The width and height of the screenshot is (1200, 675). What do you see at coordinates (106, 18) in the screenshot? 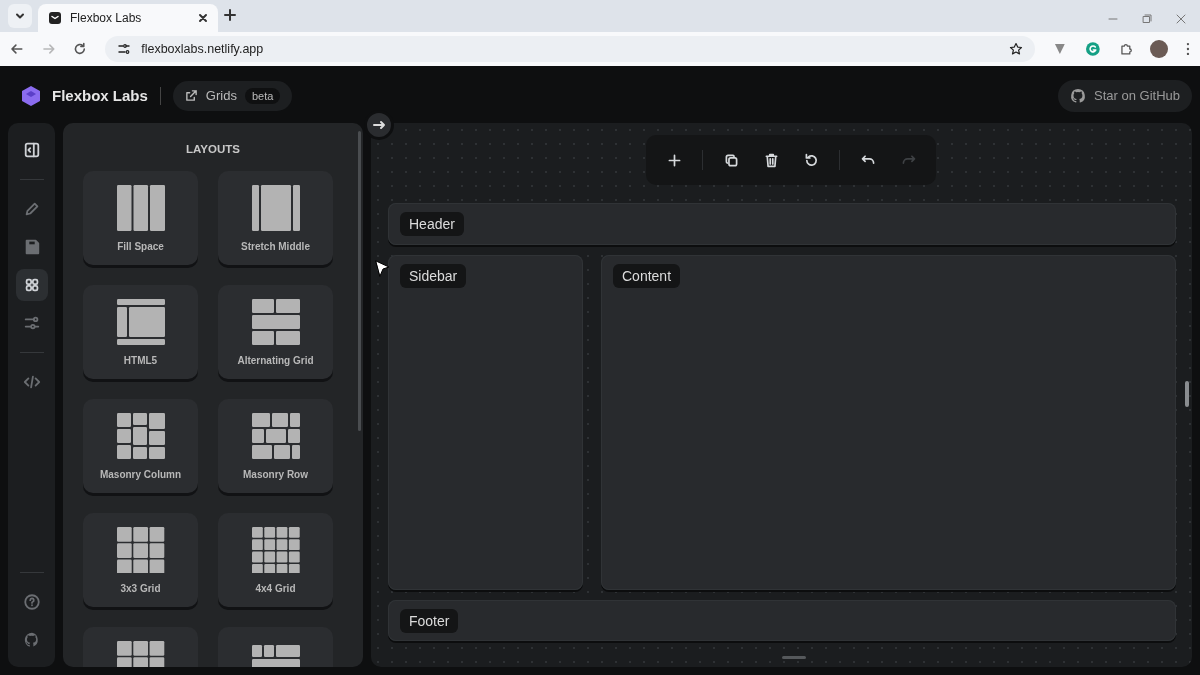
I see `tab-title: Flexbox Labs` at bounding box center [106, 18].